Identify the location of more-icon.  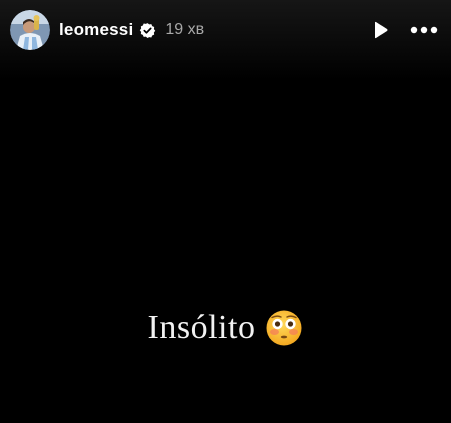
(424, 30).